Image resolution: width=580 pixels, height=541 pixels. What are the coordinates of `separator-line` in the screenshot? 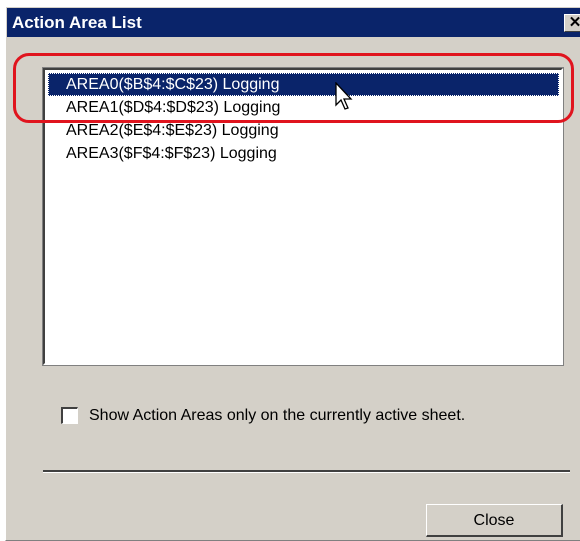 It's located at (306, 471).